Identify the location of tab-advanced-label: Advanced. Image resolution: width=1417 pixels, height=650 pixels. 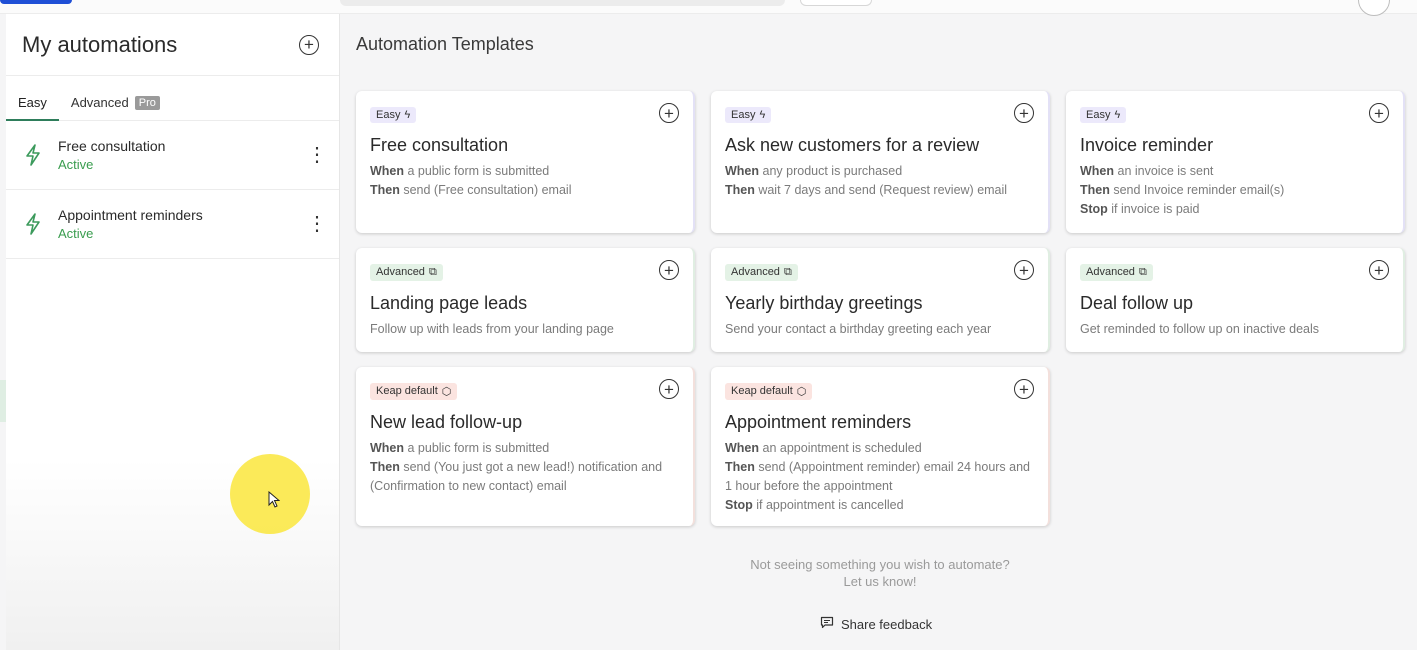
(99, 102).